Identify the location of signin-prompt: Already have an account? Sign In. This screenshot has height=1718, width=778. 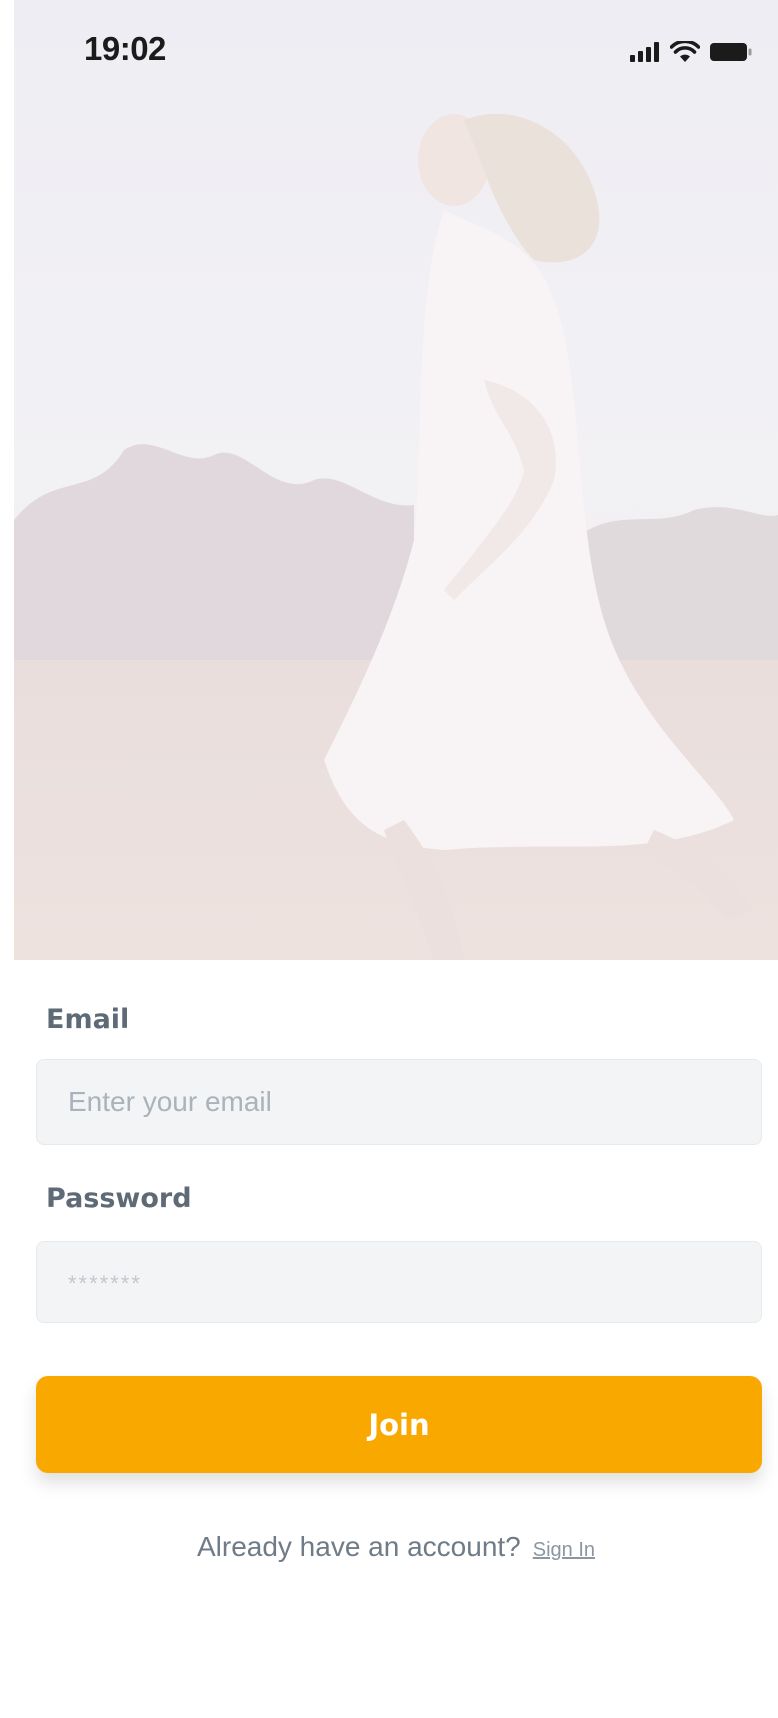
(396, 1547).